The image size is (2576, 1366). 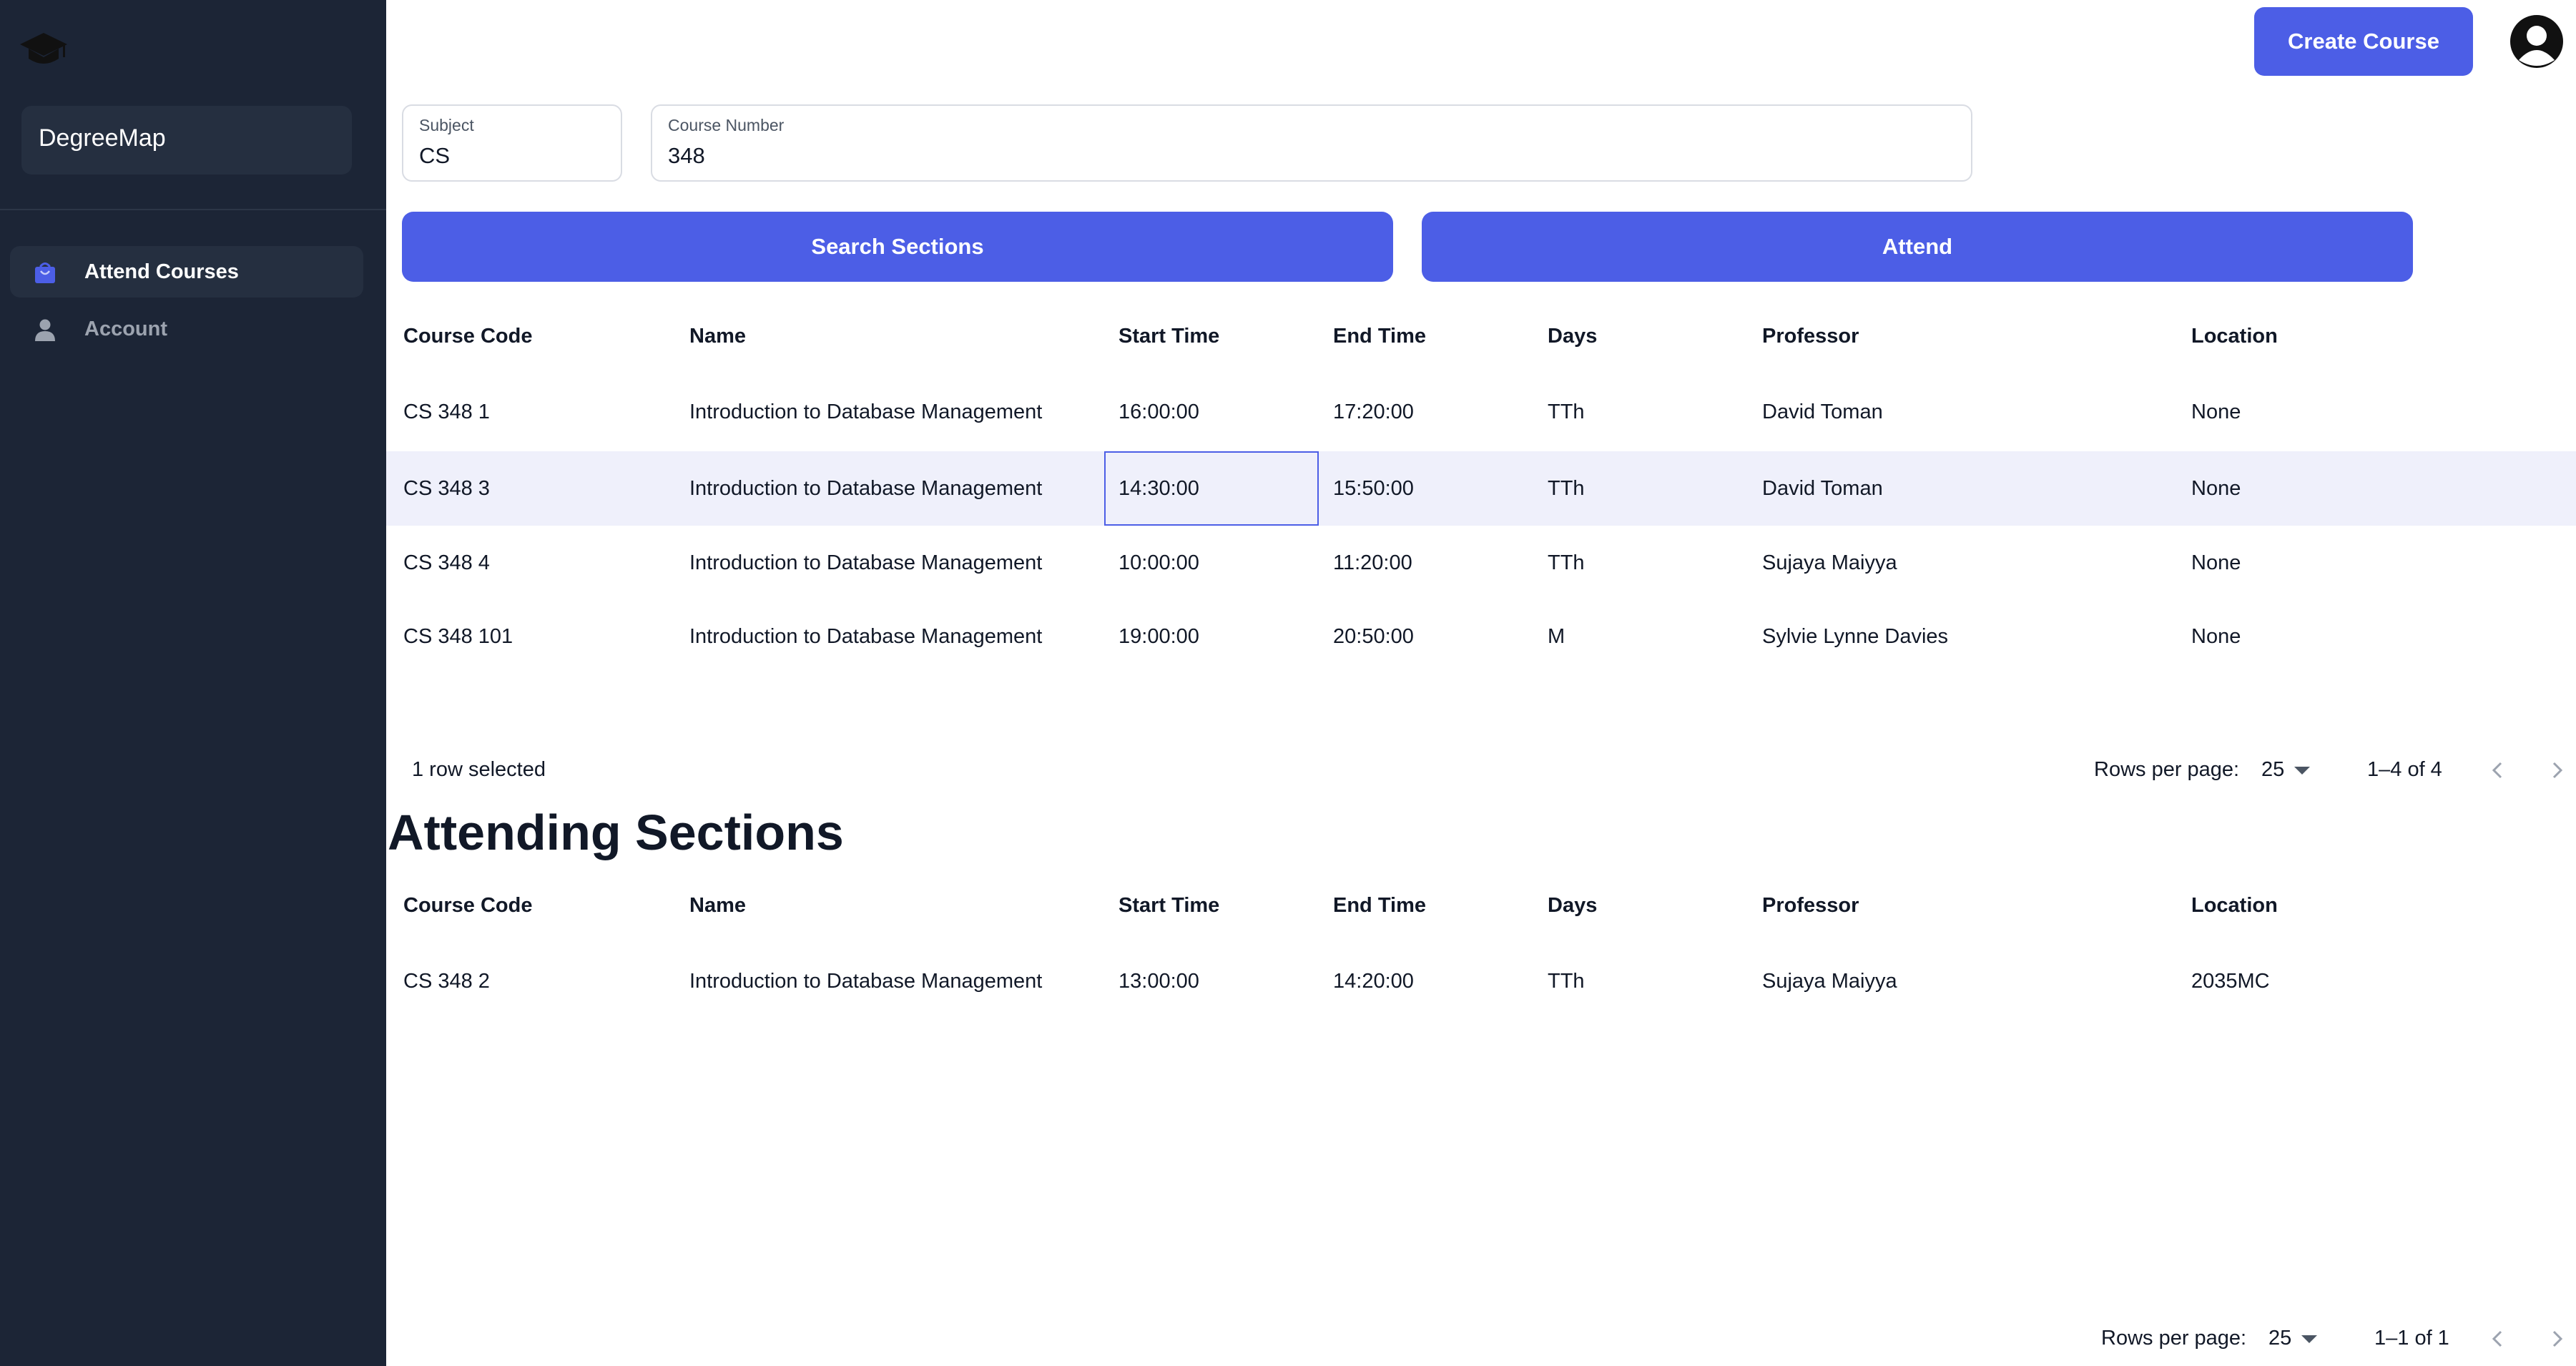 What do you see at coordinates (1856, 636) in the screenshot?
I see `professor-cell: Sylvie Lynne Davies` at bounding box center [1856, 636].